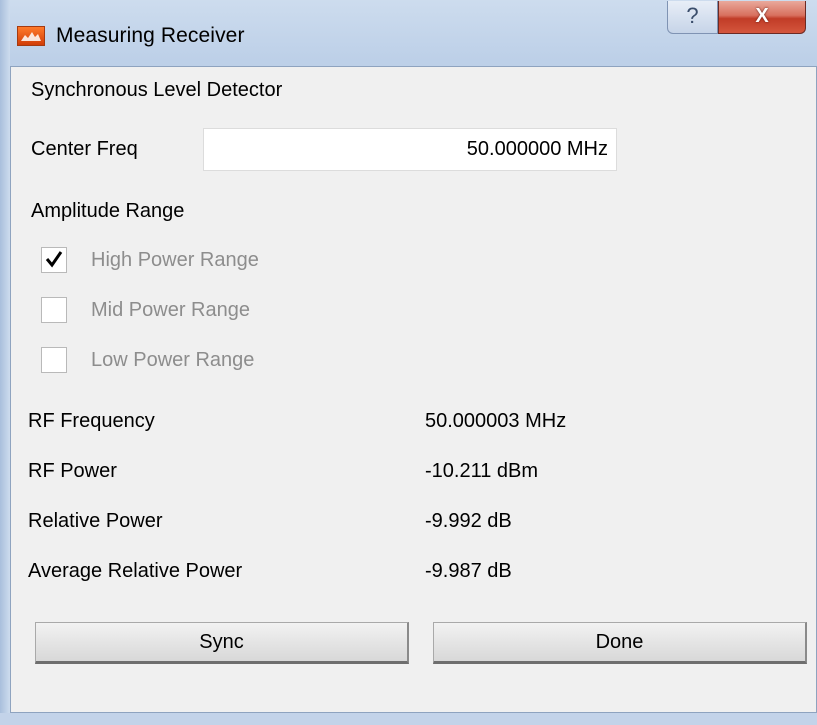  Describe the element at coordinates (408, 33) in the screenshot. I see `title-bar: Measuring Receiver ? X` at that location.